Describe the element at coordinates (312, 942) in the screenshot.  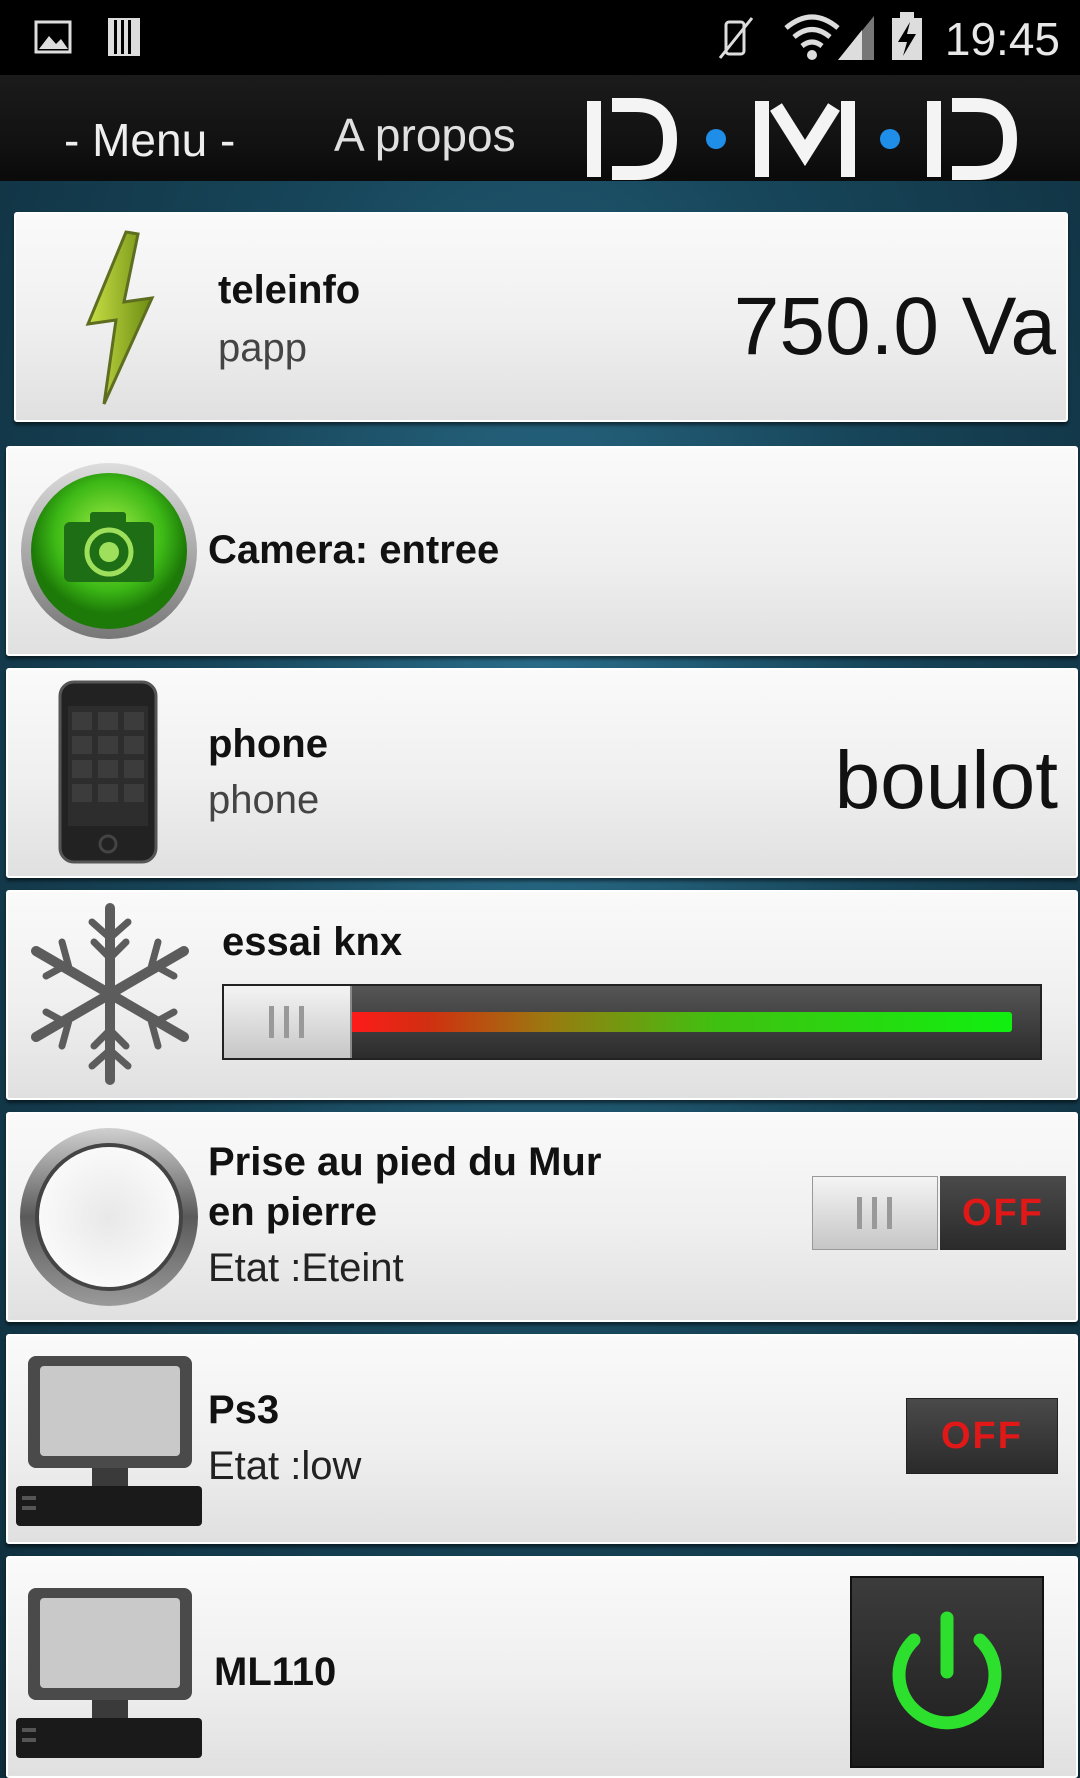
I see `device-title: essai knx` at that location.